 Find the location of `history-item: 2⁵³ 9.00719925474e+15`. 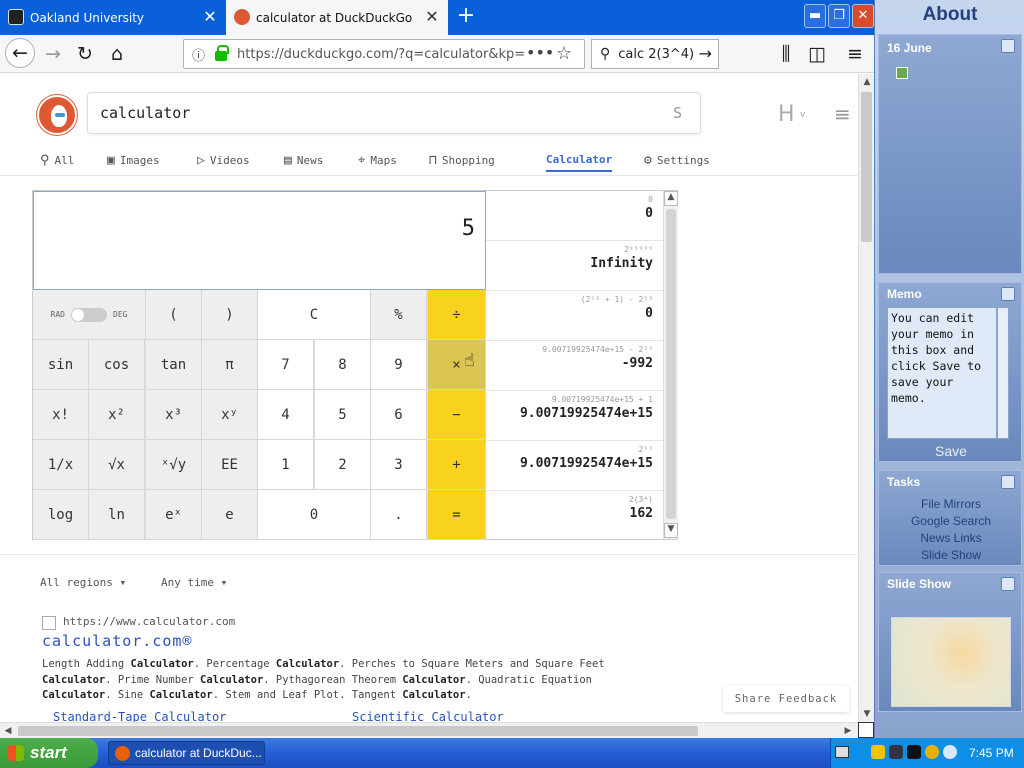

history-item: 2⁵³ 9.00719925474e+15 is located at coordinates (574, 466).